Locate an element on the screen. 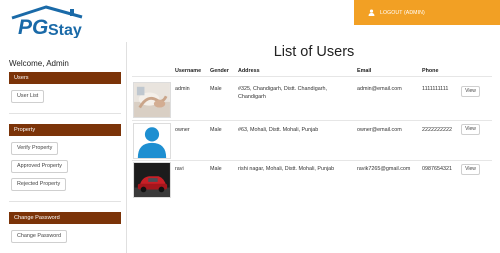  logout-bar: LOGOUT (ADMIN) is located at coordinates (427, 12).